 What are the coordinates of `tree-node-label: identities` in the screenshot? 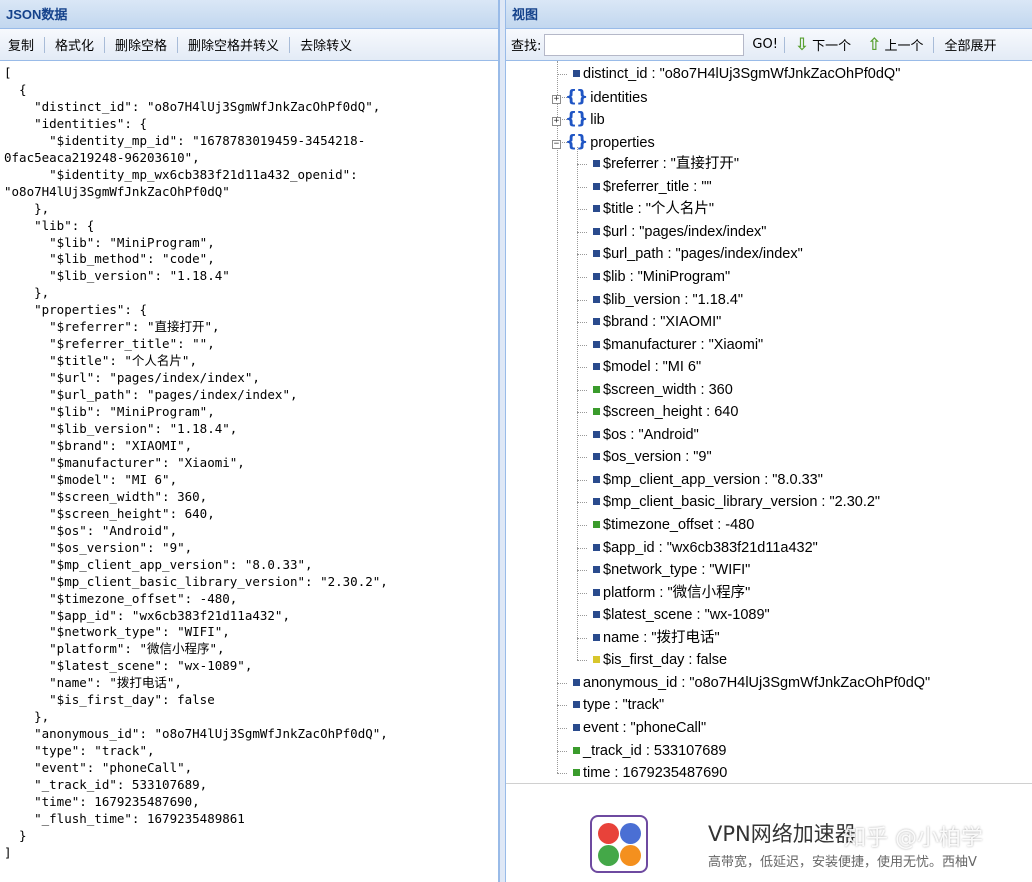 It's located at (619, 97).